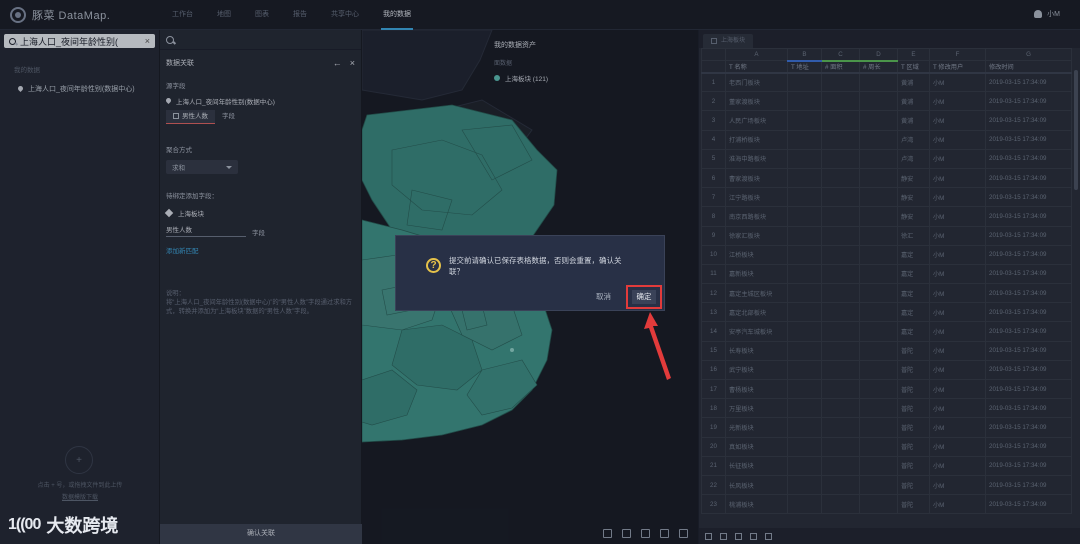 The height and width of the screenshot is (544, 1080). Describe the element at coordinates (886, 120) in the screenshot. I see `table-row: 3 人民广场板块 黄浦 小M 2019-03-15 17:34:09` at that location.